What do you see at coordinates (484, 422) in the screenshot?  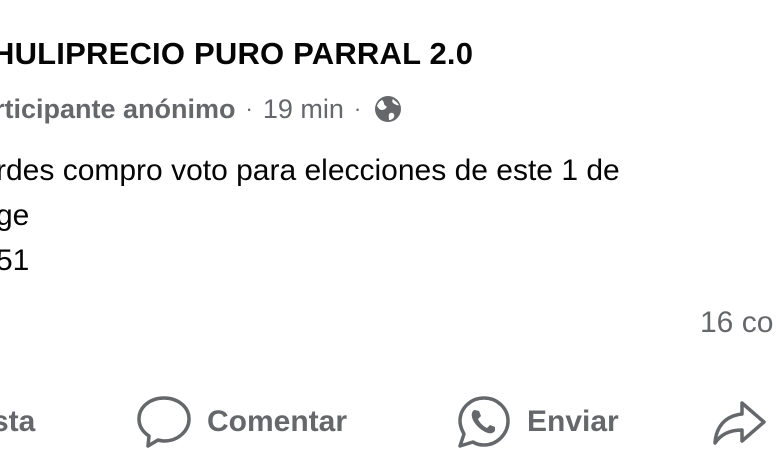 I see `whatsapp-icon` at bounding box center [484, 422].